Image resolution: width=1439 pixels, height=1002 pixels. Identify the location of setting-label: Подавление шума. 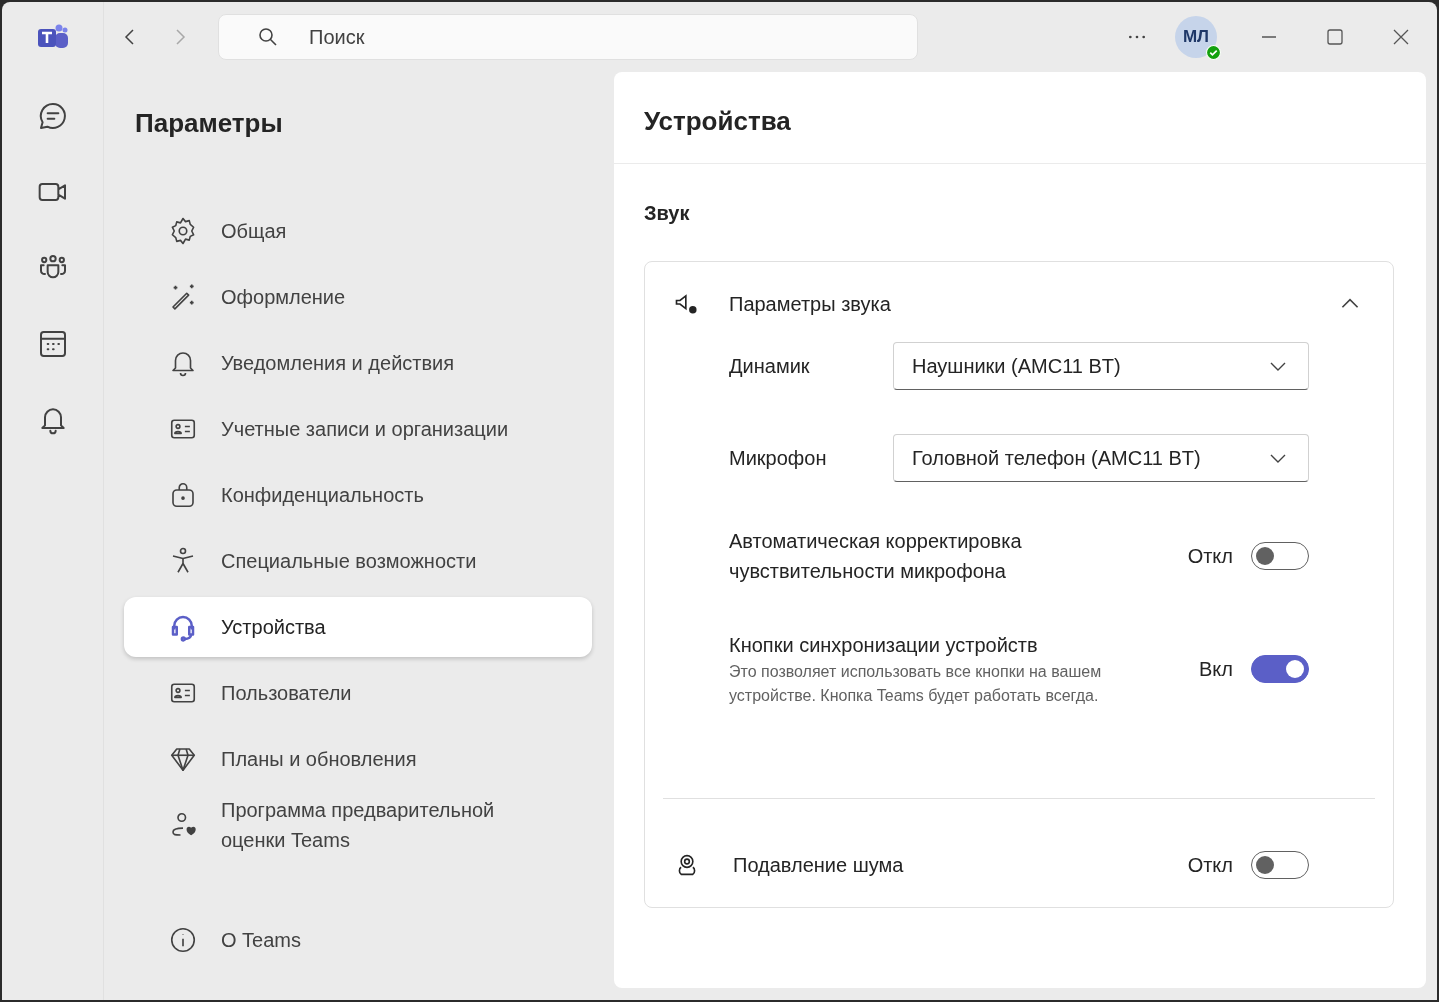
(819, 865).